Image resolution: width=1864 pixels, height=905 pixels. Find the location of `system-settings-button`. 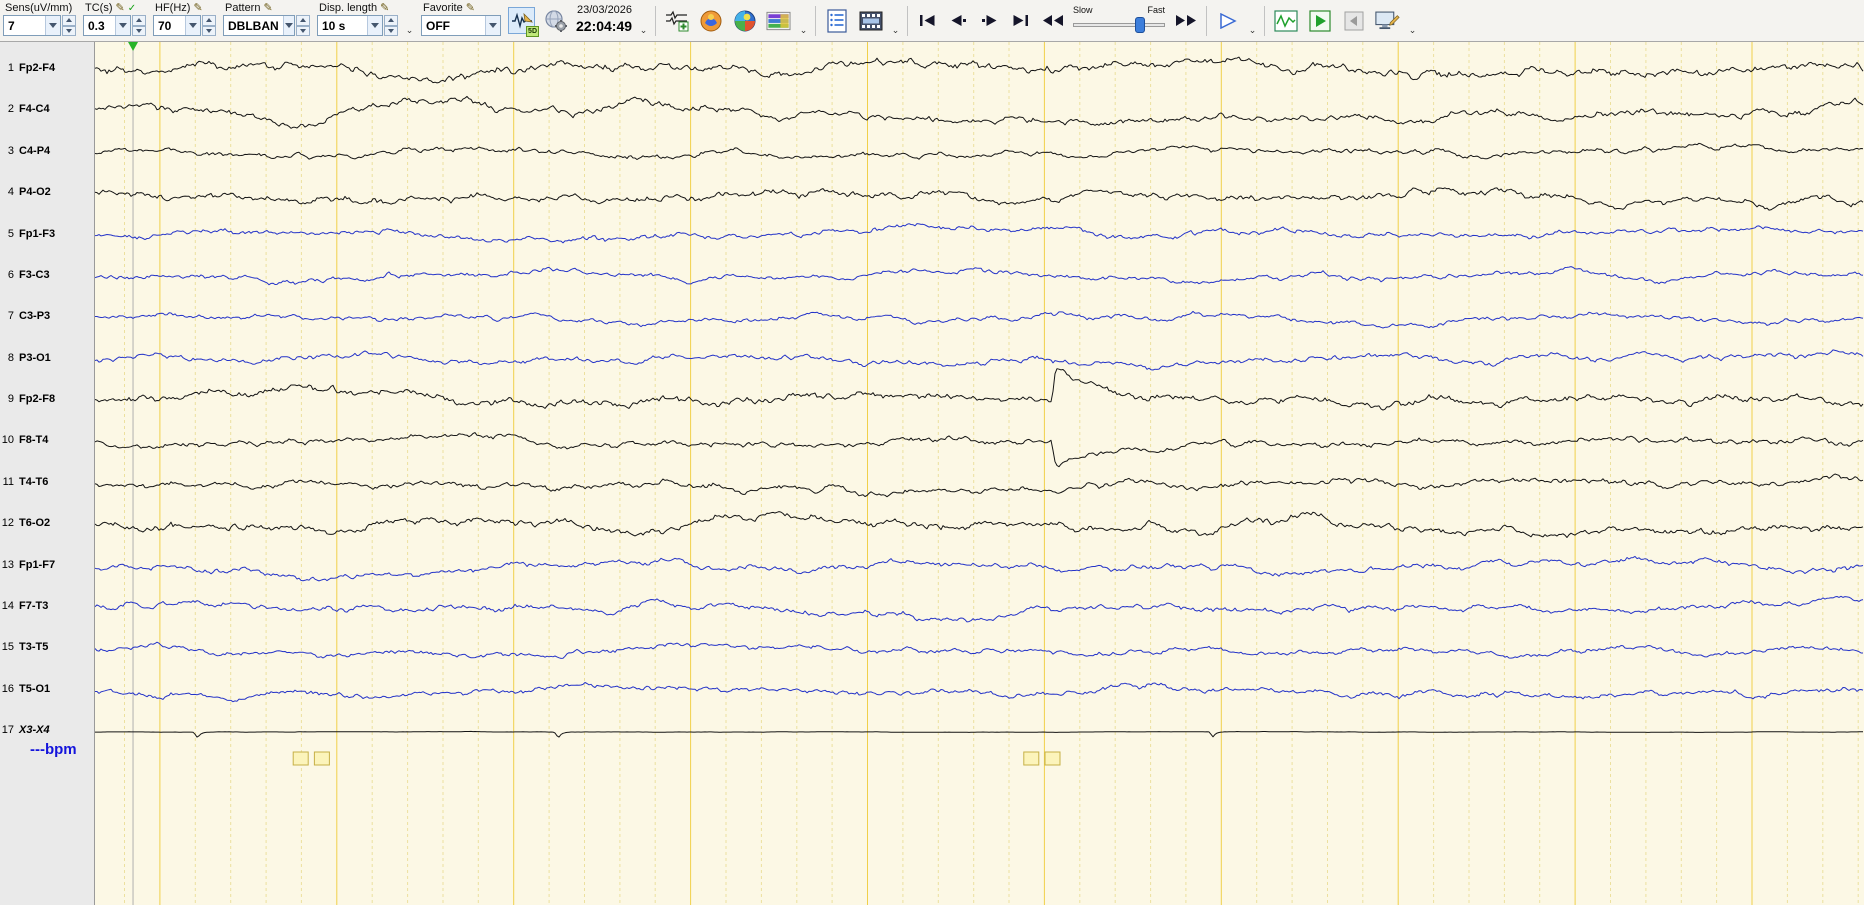

system-settings-button is located at coordinates (1387, 20).